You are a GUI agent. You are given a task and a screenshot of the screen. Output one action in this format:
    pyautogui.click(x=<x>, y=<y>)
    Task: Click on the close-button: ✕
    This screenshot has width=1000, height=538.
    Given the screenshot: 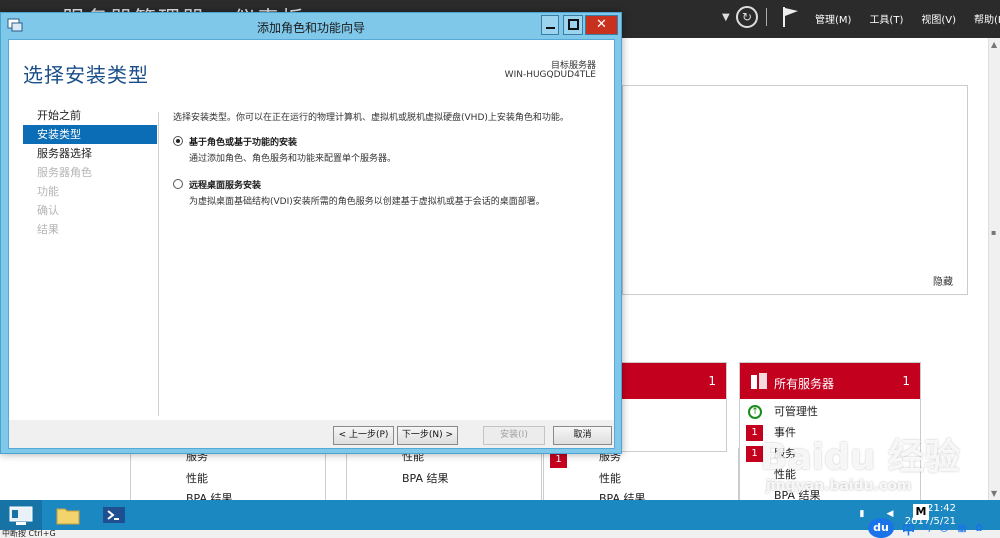 What is the action you would take?
    pyautogui.click(x=601, y=25)
    